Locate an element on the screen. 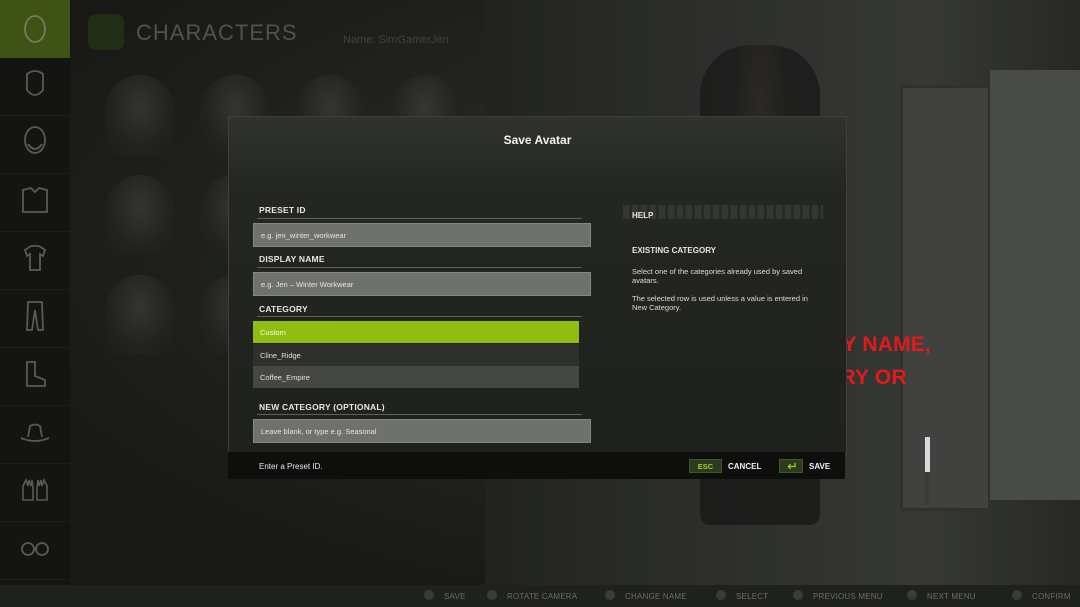  enter-key-badge is located at coordinates (791, 466).